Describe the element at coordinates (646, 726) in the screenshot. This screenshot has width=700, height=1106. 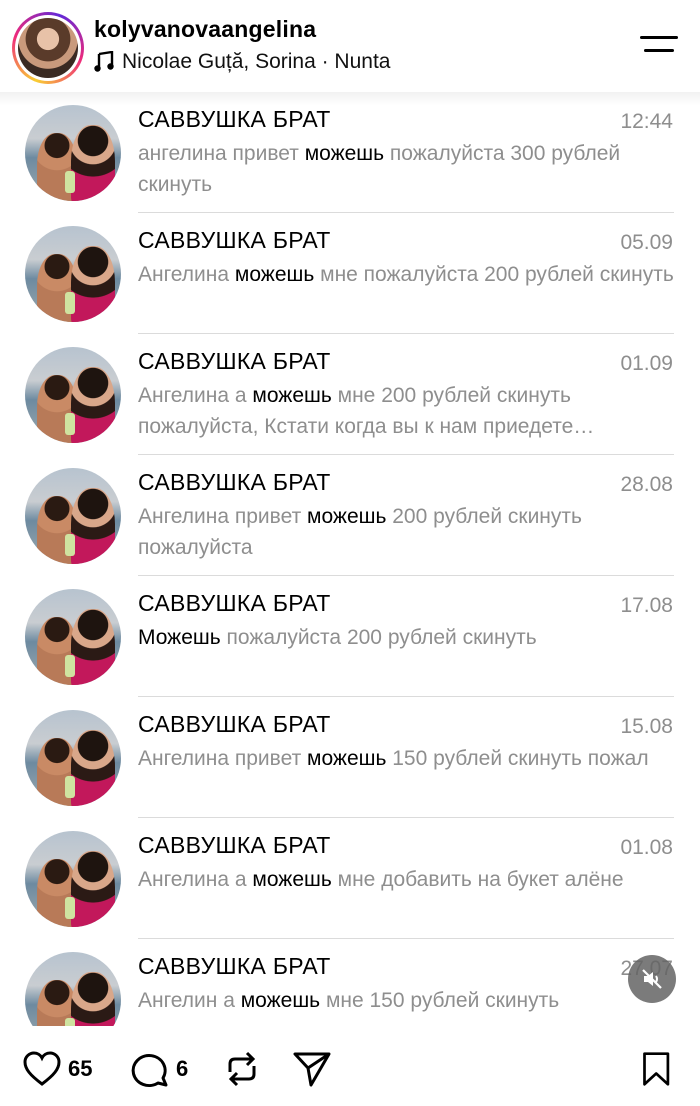
I see `chat-time: 15.08` at that location.